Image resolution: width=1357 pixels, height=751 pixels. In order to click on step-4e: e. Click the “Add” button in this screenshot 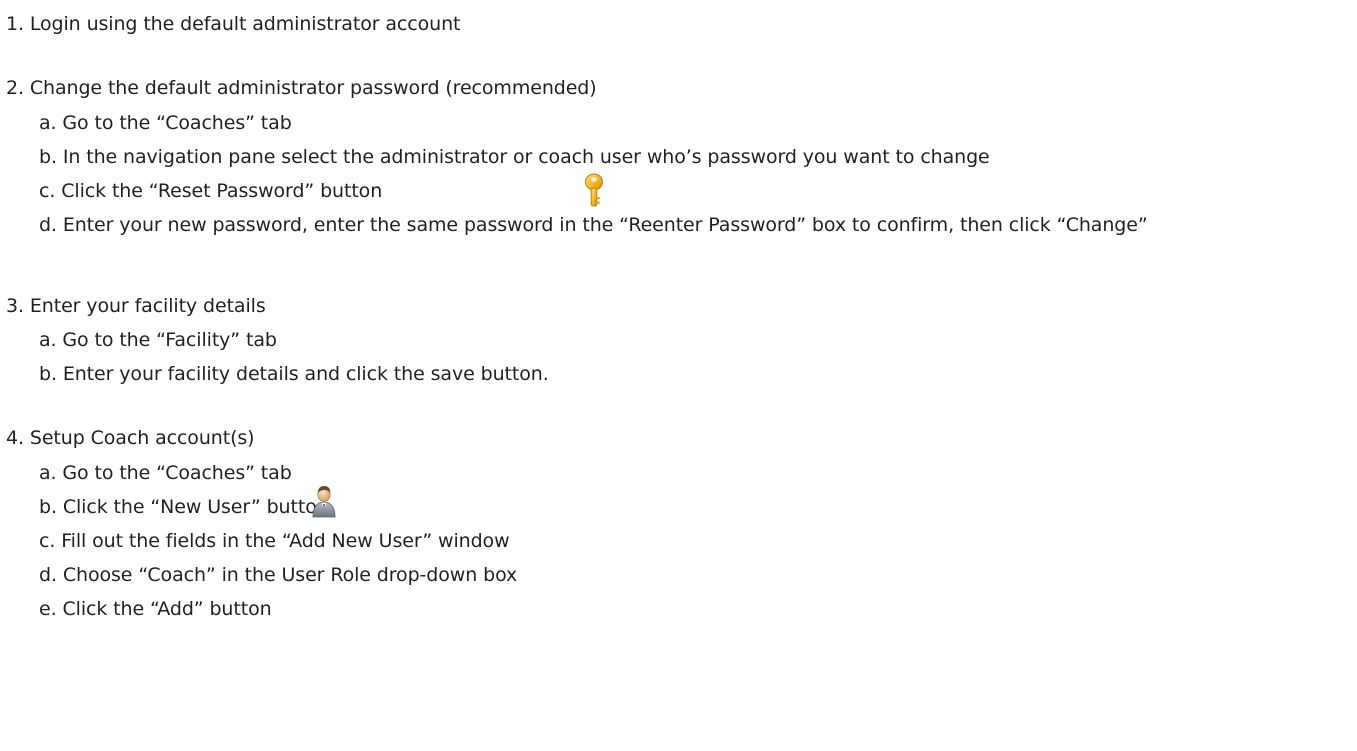, I will do `click(155, 609)`.